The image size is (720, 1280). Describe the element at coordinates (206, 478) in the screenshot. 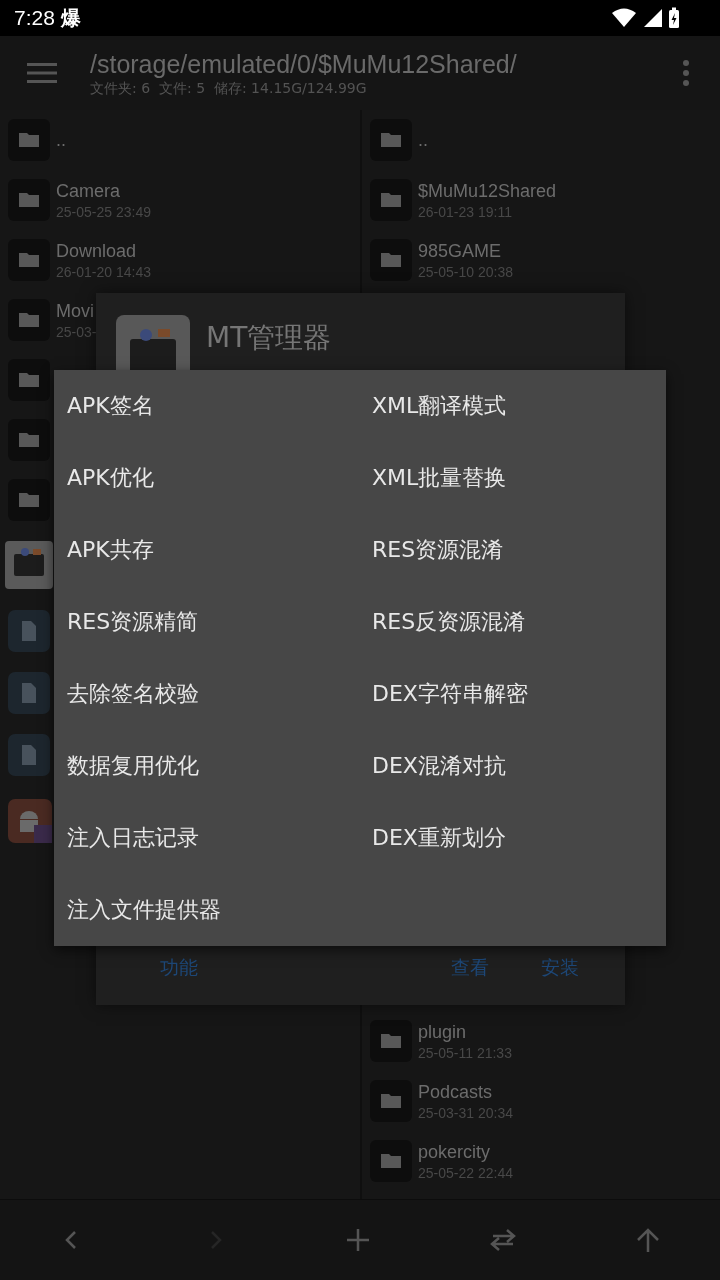

I see `menu-item: APK优化` at that location.